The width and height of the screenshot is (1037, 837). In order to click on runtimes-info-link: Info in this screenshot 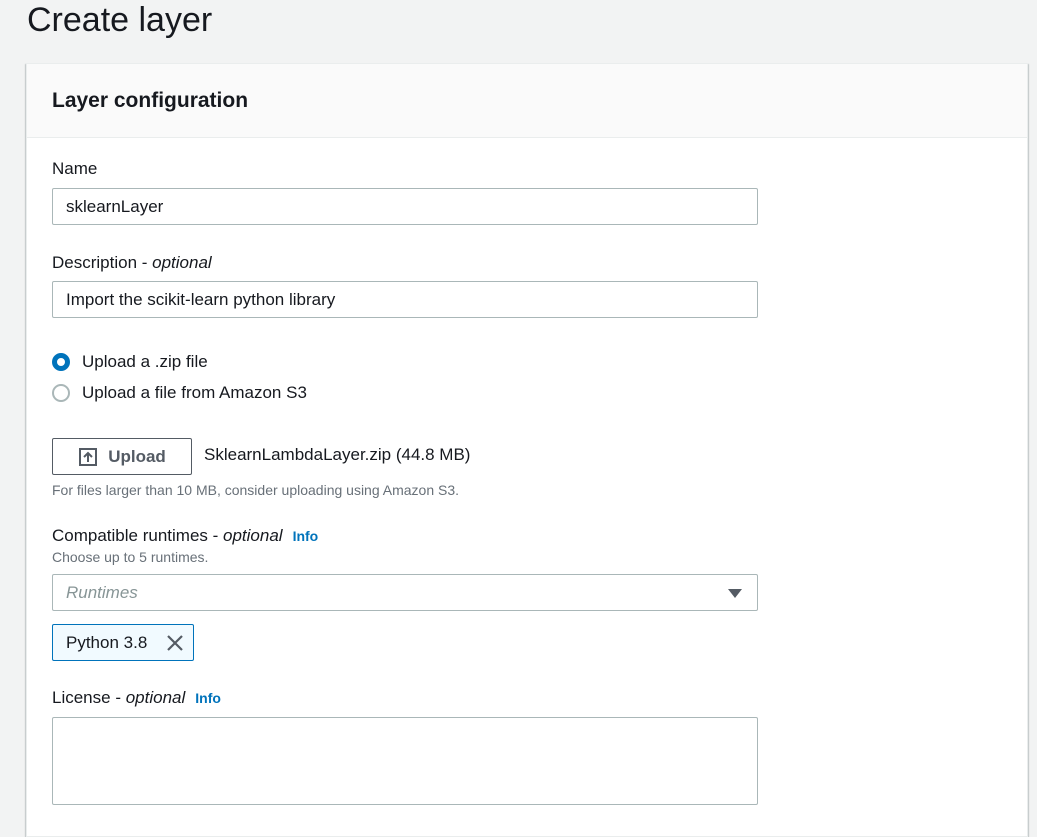, I will do `click(306, 536)`.